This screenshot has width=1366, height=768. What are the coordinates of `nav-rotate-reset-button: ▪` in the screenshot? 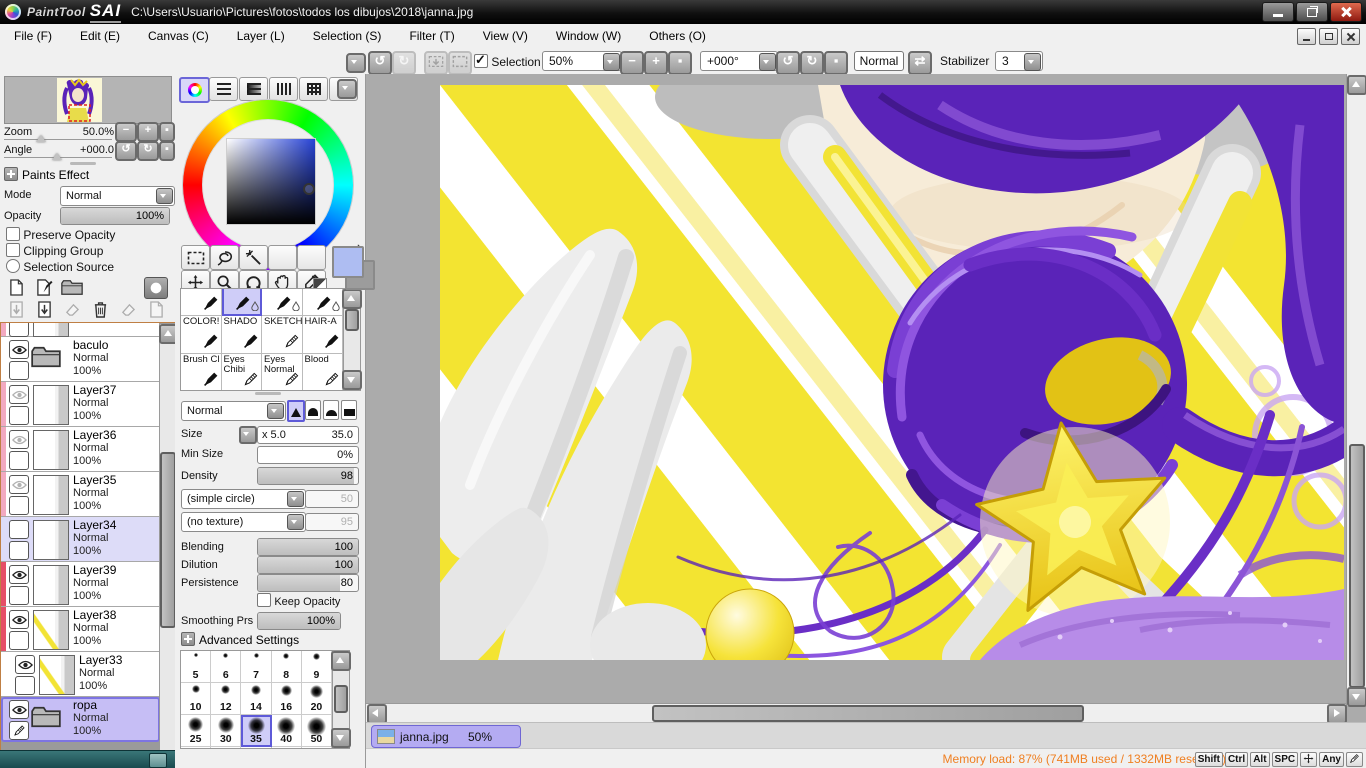 It's located at (167, 151).